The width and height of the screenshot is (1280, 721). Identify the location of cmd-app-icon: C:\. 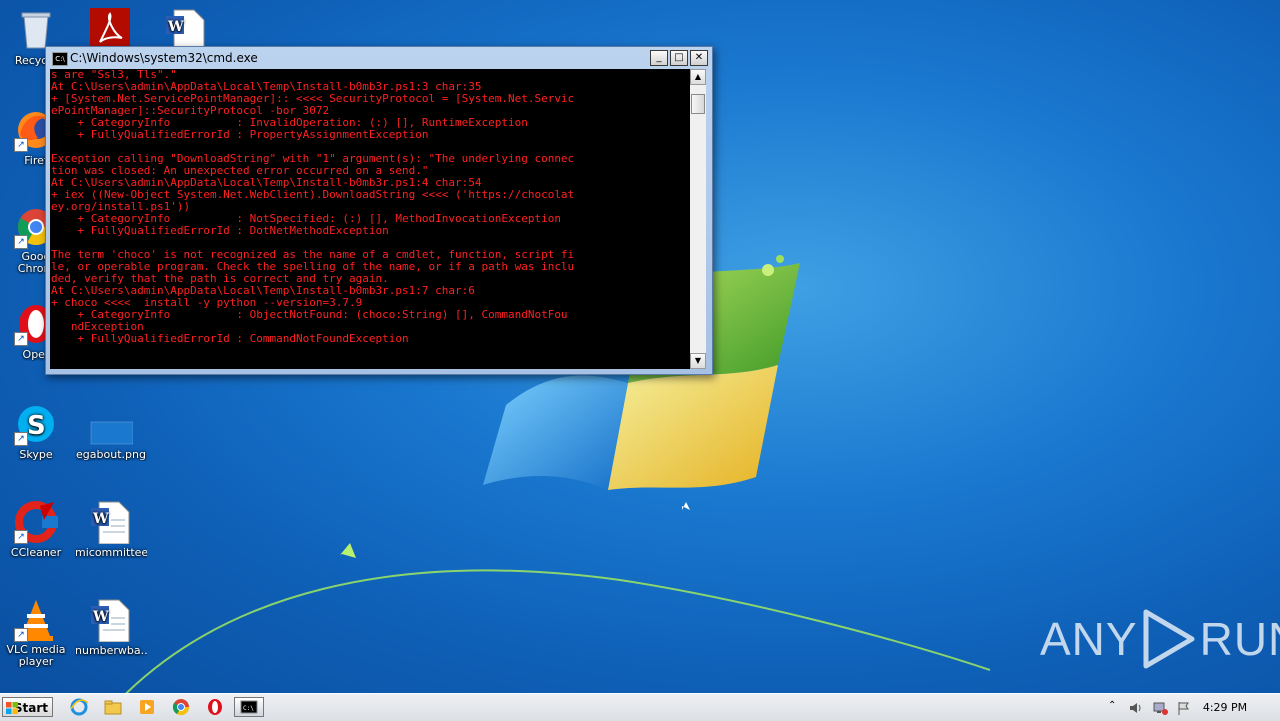
(60, 59).